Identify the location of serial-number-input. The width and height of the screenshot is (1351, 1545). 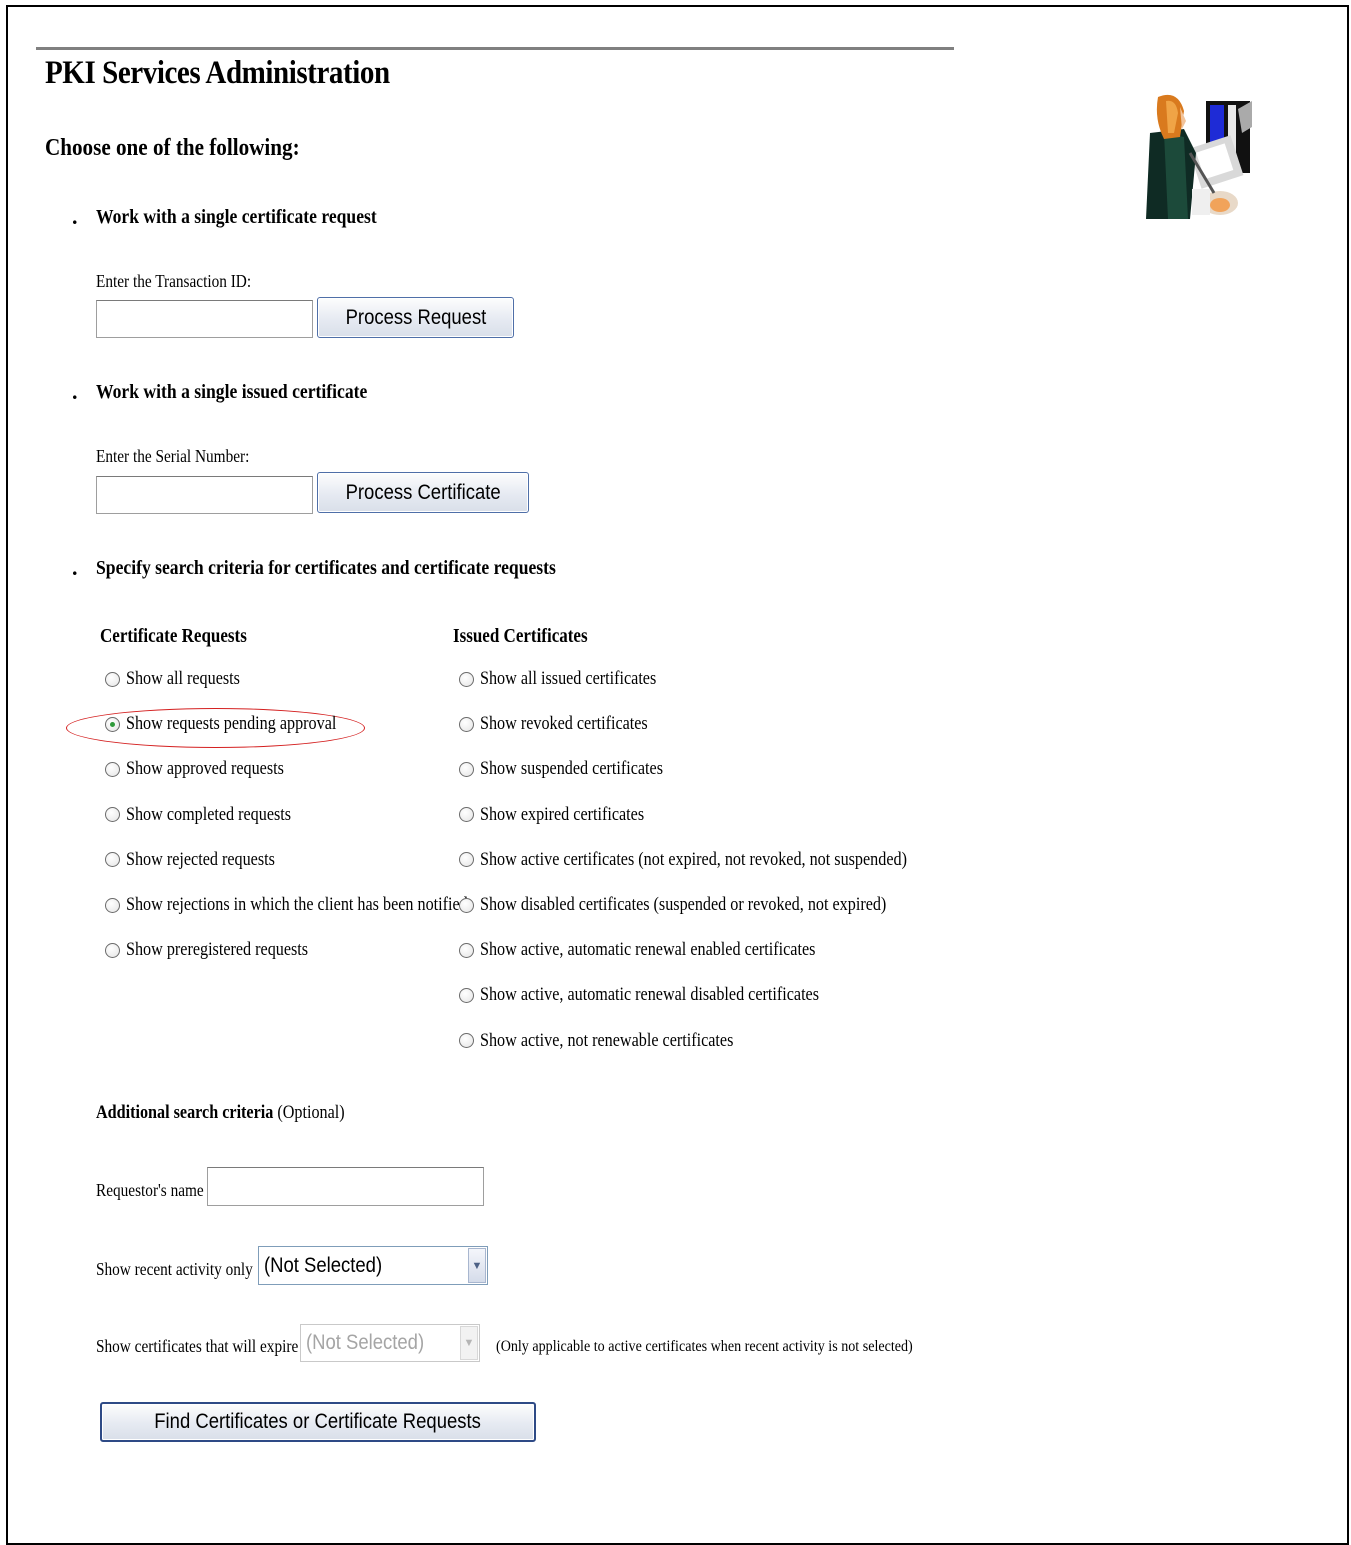
(204, 495).